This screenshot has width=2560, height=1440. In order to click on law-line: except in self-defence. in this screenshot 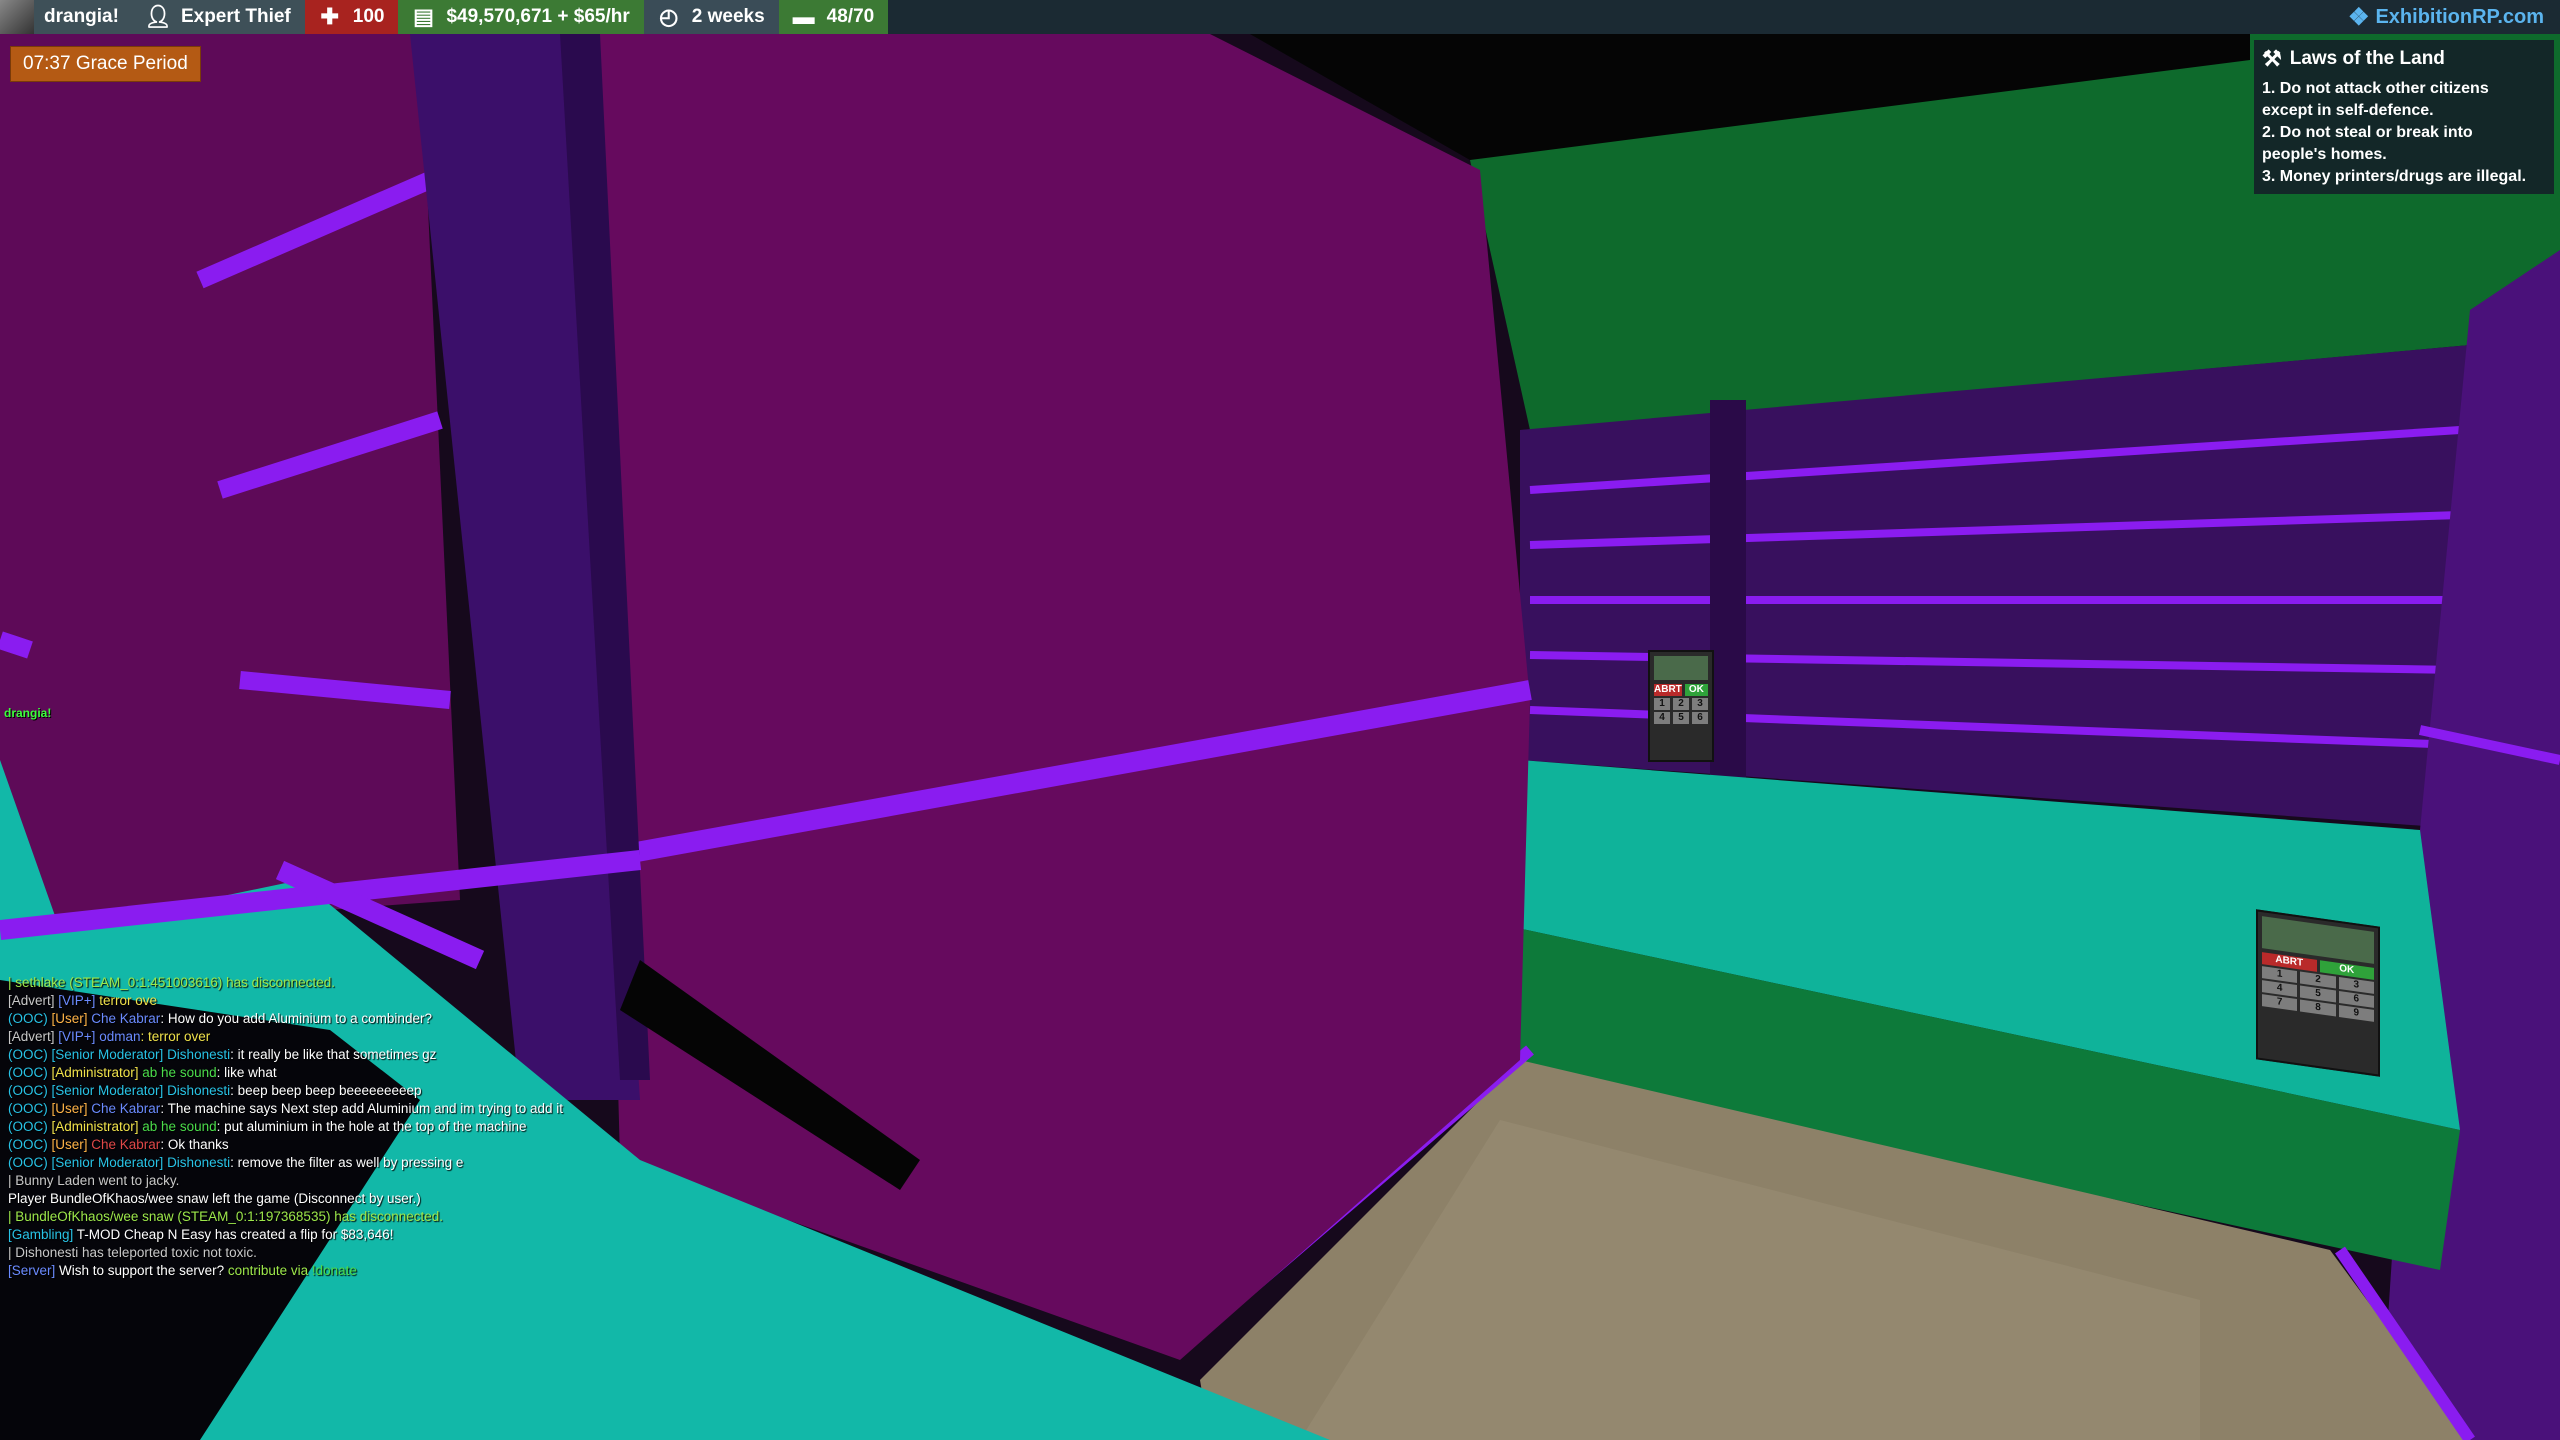, I will do `click(2348, 110)`.